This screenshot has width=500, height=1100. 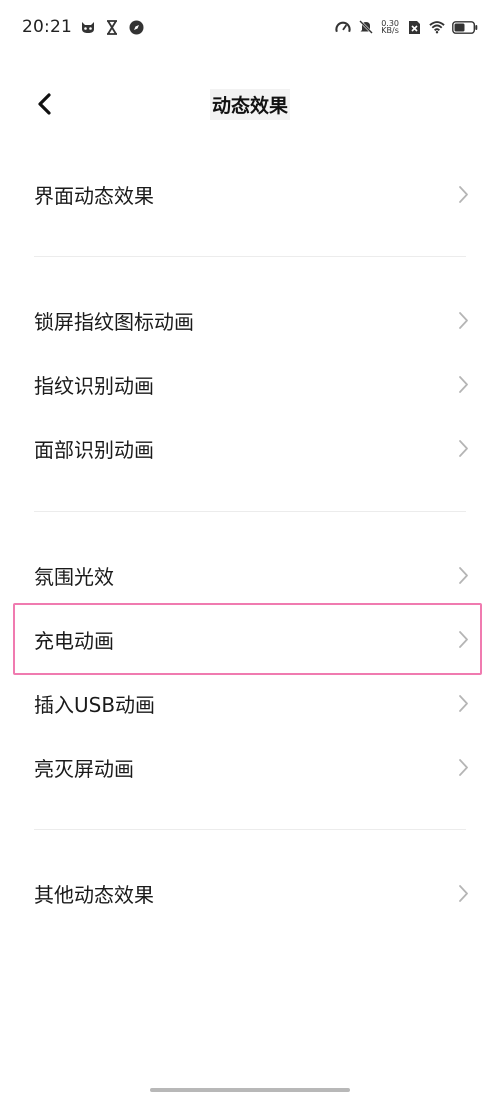 I want to click on setting-ambient-light-effect: 氛围光效, so click(x=250, y=575).